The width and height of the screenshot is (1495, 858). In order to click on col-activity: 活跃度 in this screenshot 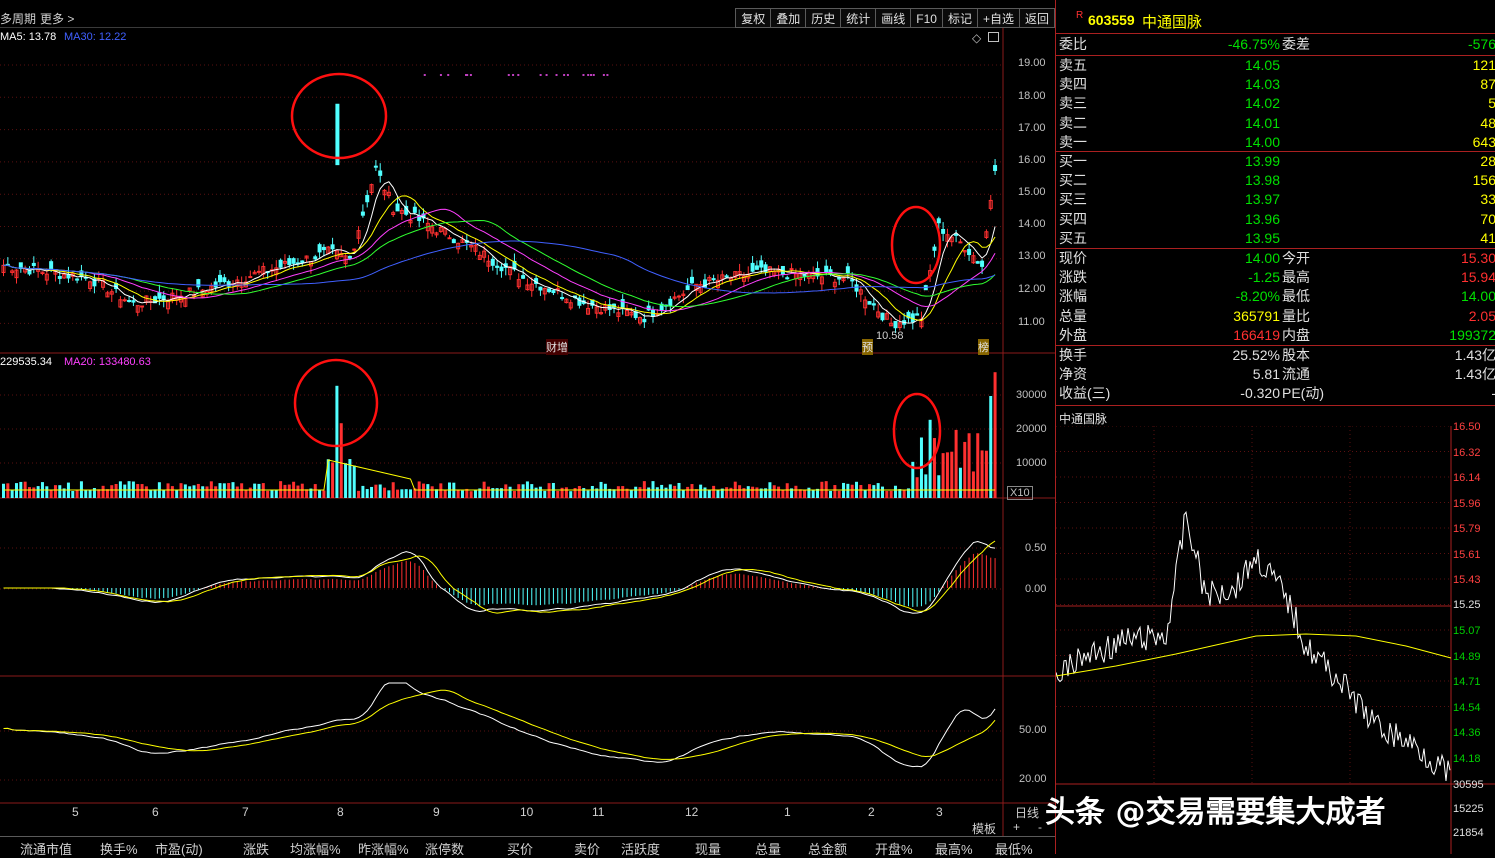, I will do `click(640, 848)`.